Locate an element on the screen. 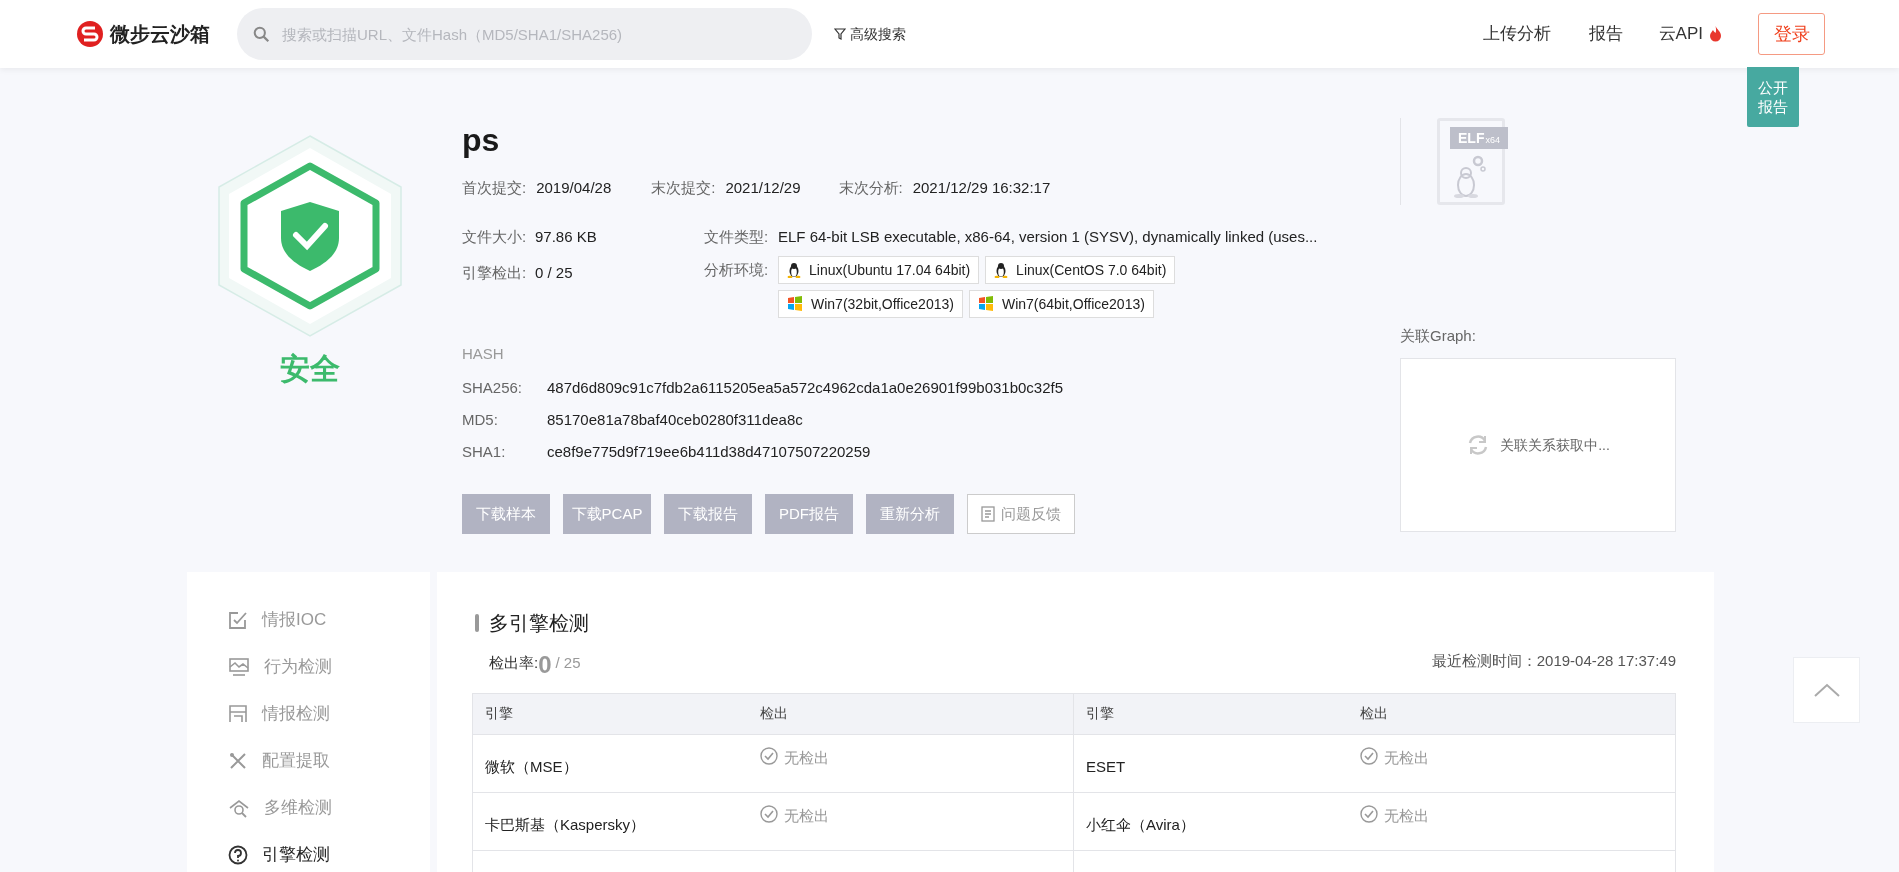  field-label: 引擎检出: is located at coordinates (495, 273).